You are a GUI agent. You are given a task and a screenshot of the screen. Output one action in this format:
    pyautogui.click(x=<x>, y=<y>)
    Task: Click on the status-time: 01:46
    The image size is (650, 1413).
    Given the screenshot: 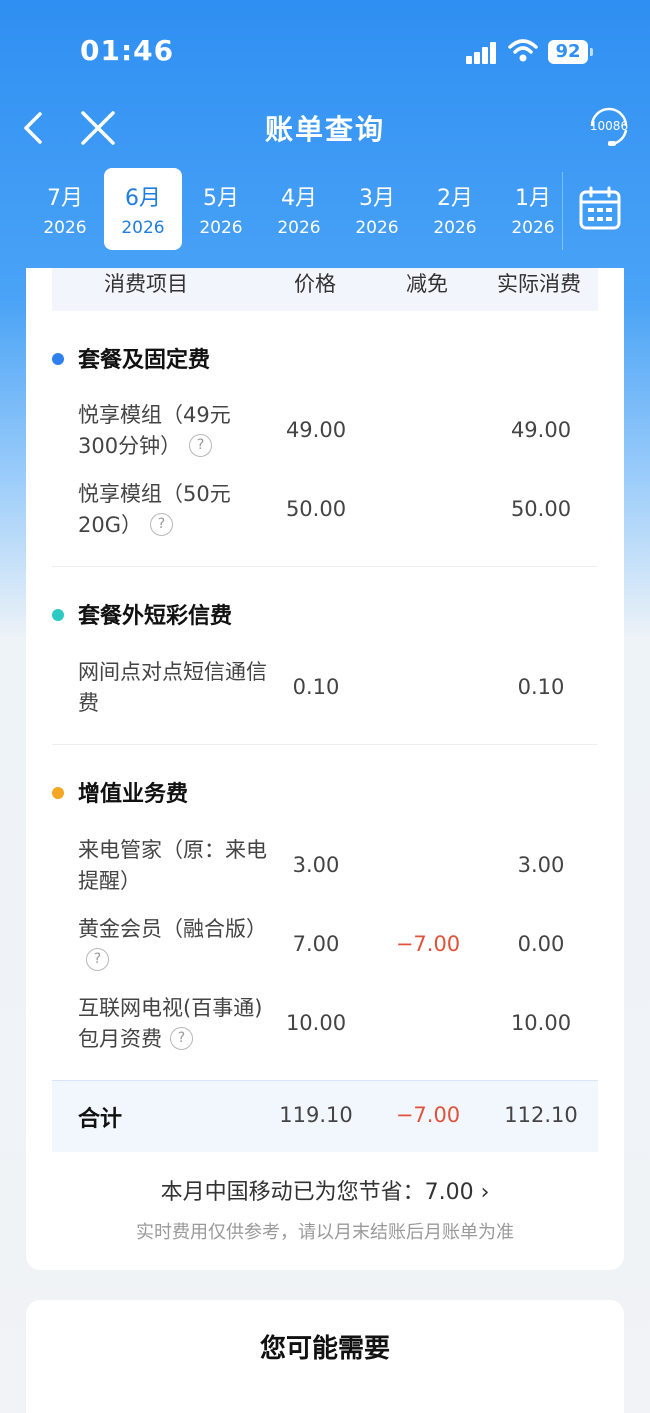 What is the action you would take?
    pyautogui.click(x=127, y=50)
    